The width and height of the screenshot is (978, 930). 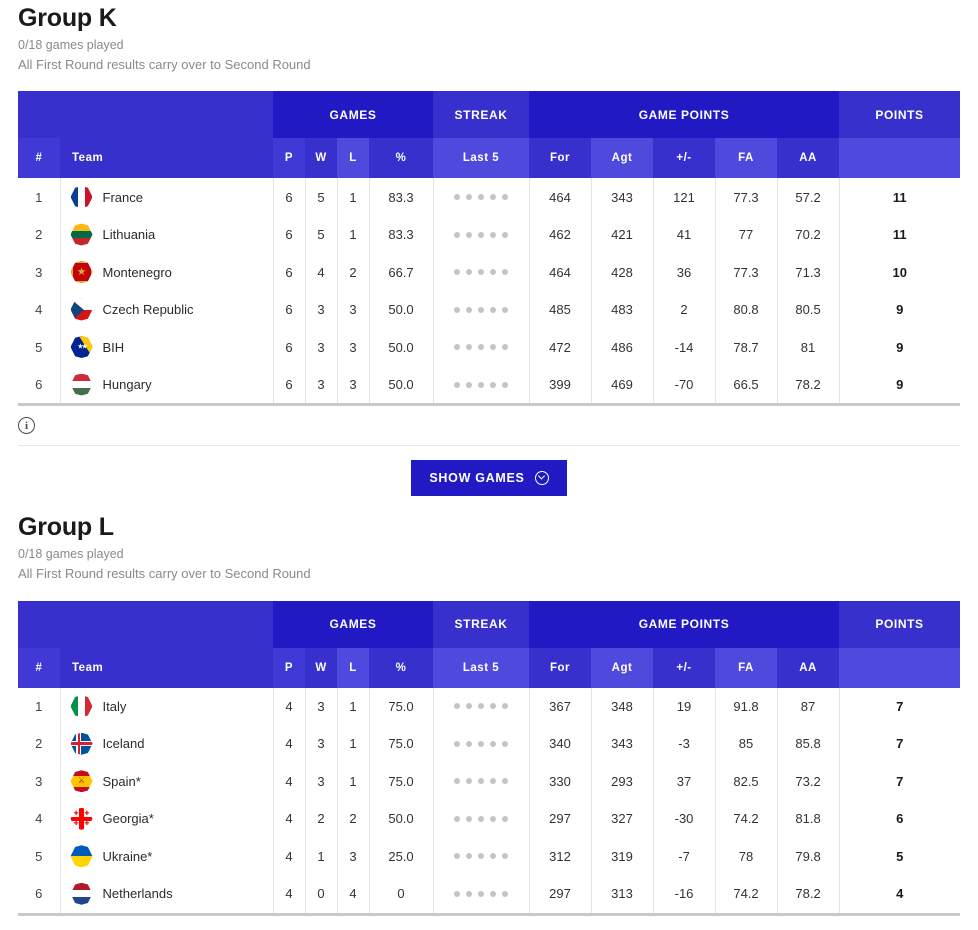 What do you see at coordinates (137, 894) in the screenshot?
I see `team-name: Netherlands` at bounding box center [137, 894].